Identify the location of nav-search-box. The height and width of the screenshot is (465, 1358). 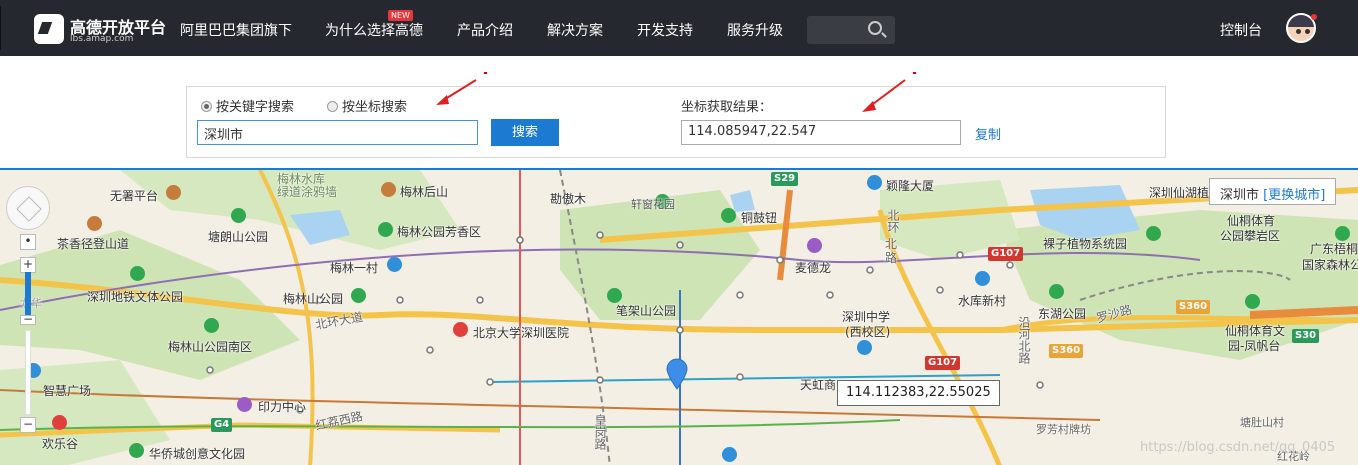
(851, 30).